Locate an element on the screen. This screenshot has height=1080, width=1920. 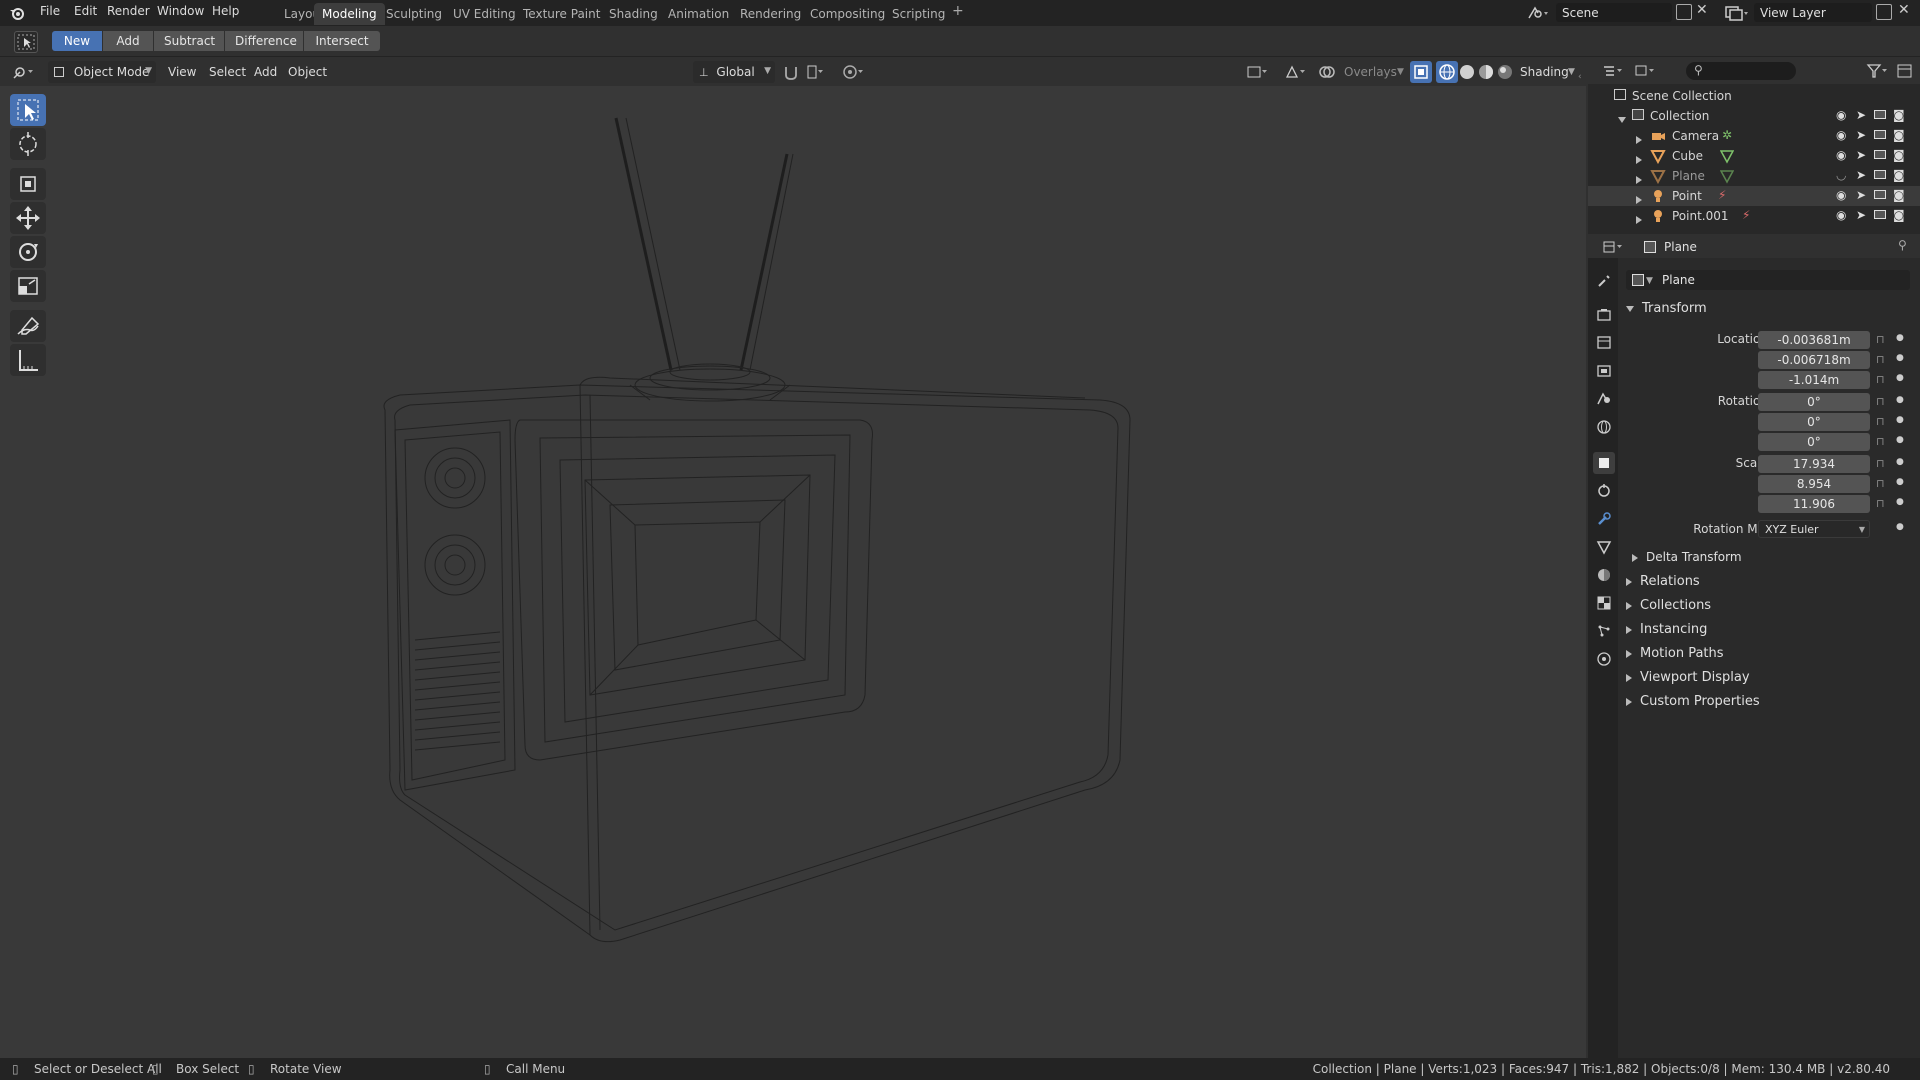
menu-render: Render is located at coordinates (128, 11).